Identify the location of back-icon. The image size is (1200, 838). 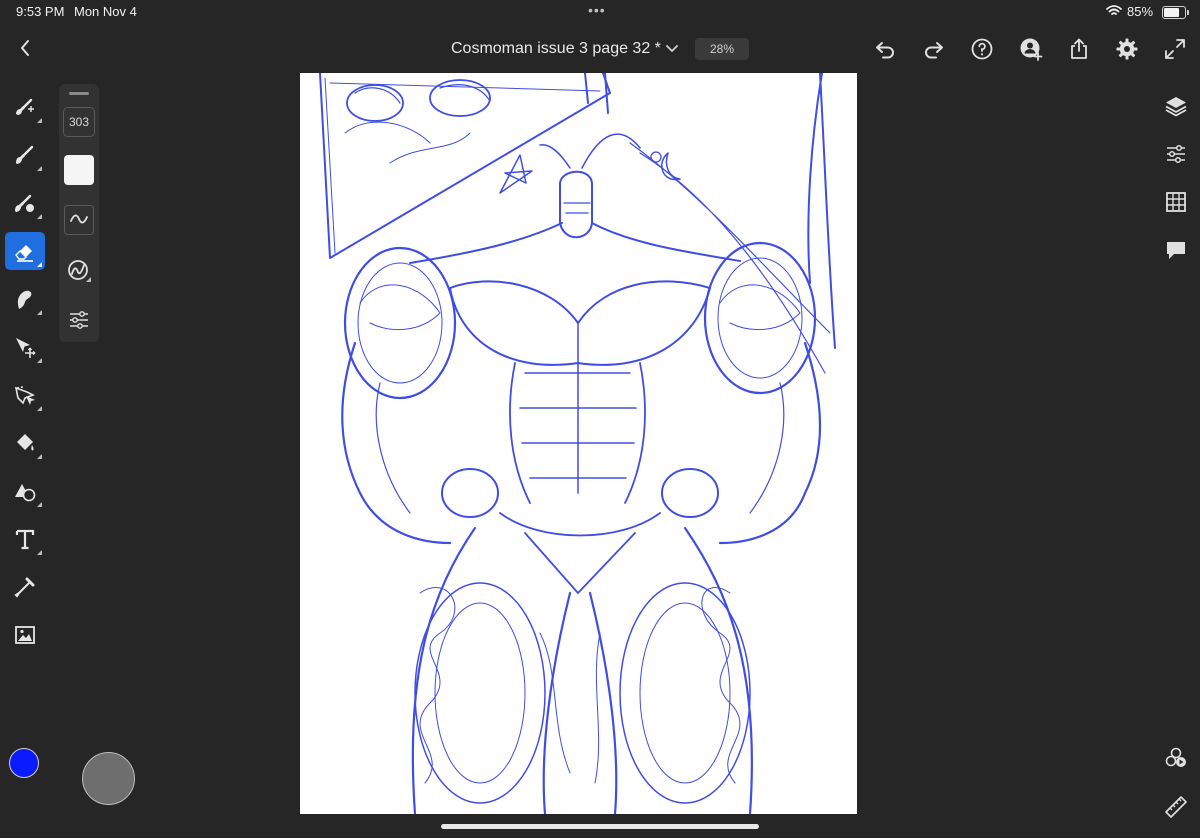
(26, 48).